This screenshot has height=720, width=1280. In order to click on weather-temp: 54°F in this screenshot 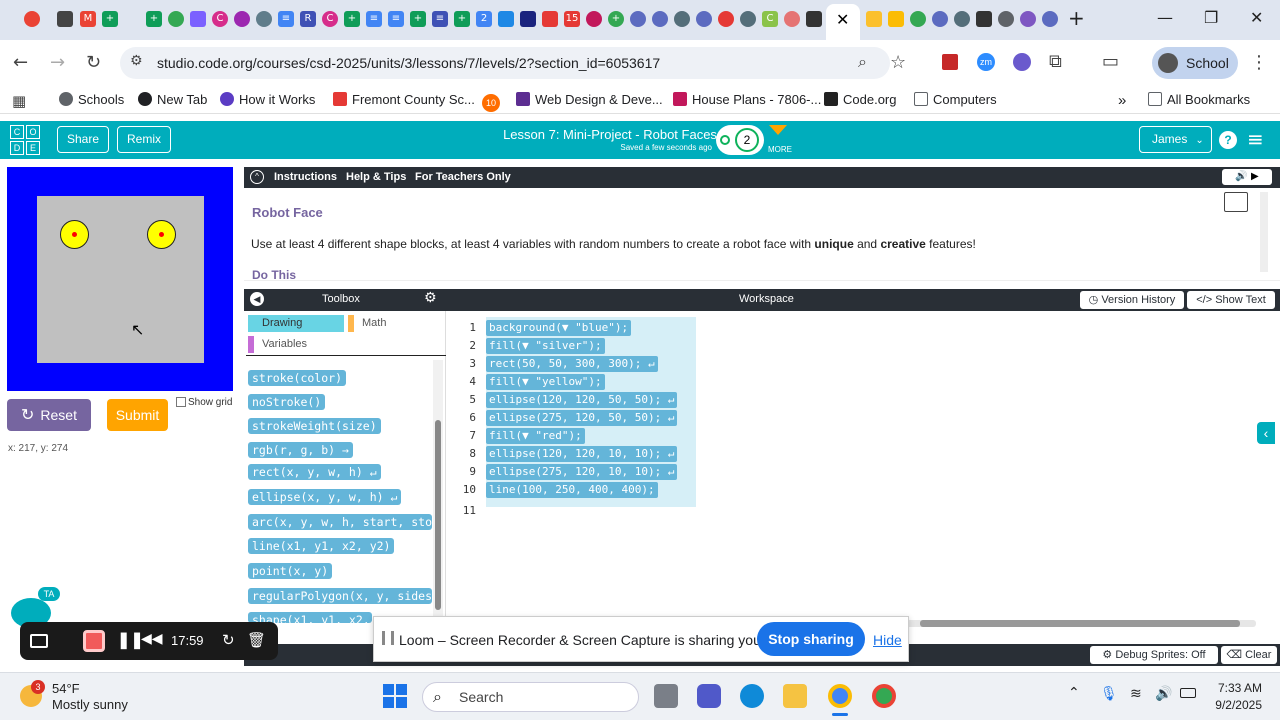, I will do `click(66, 688)`.